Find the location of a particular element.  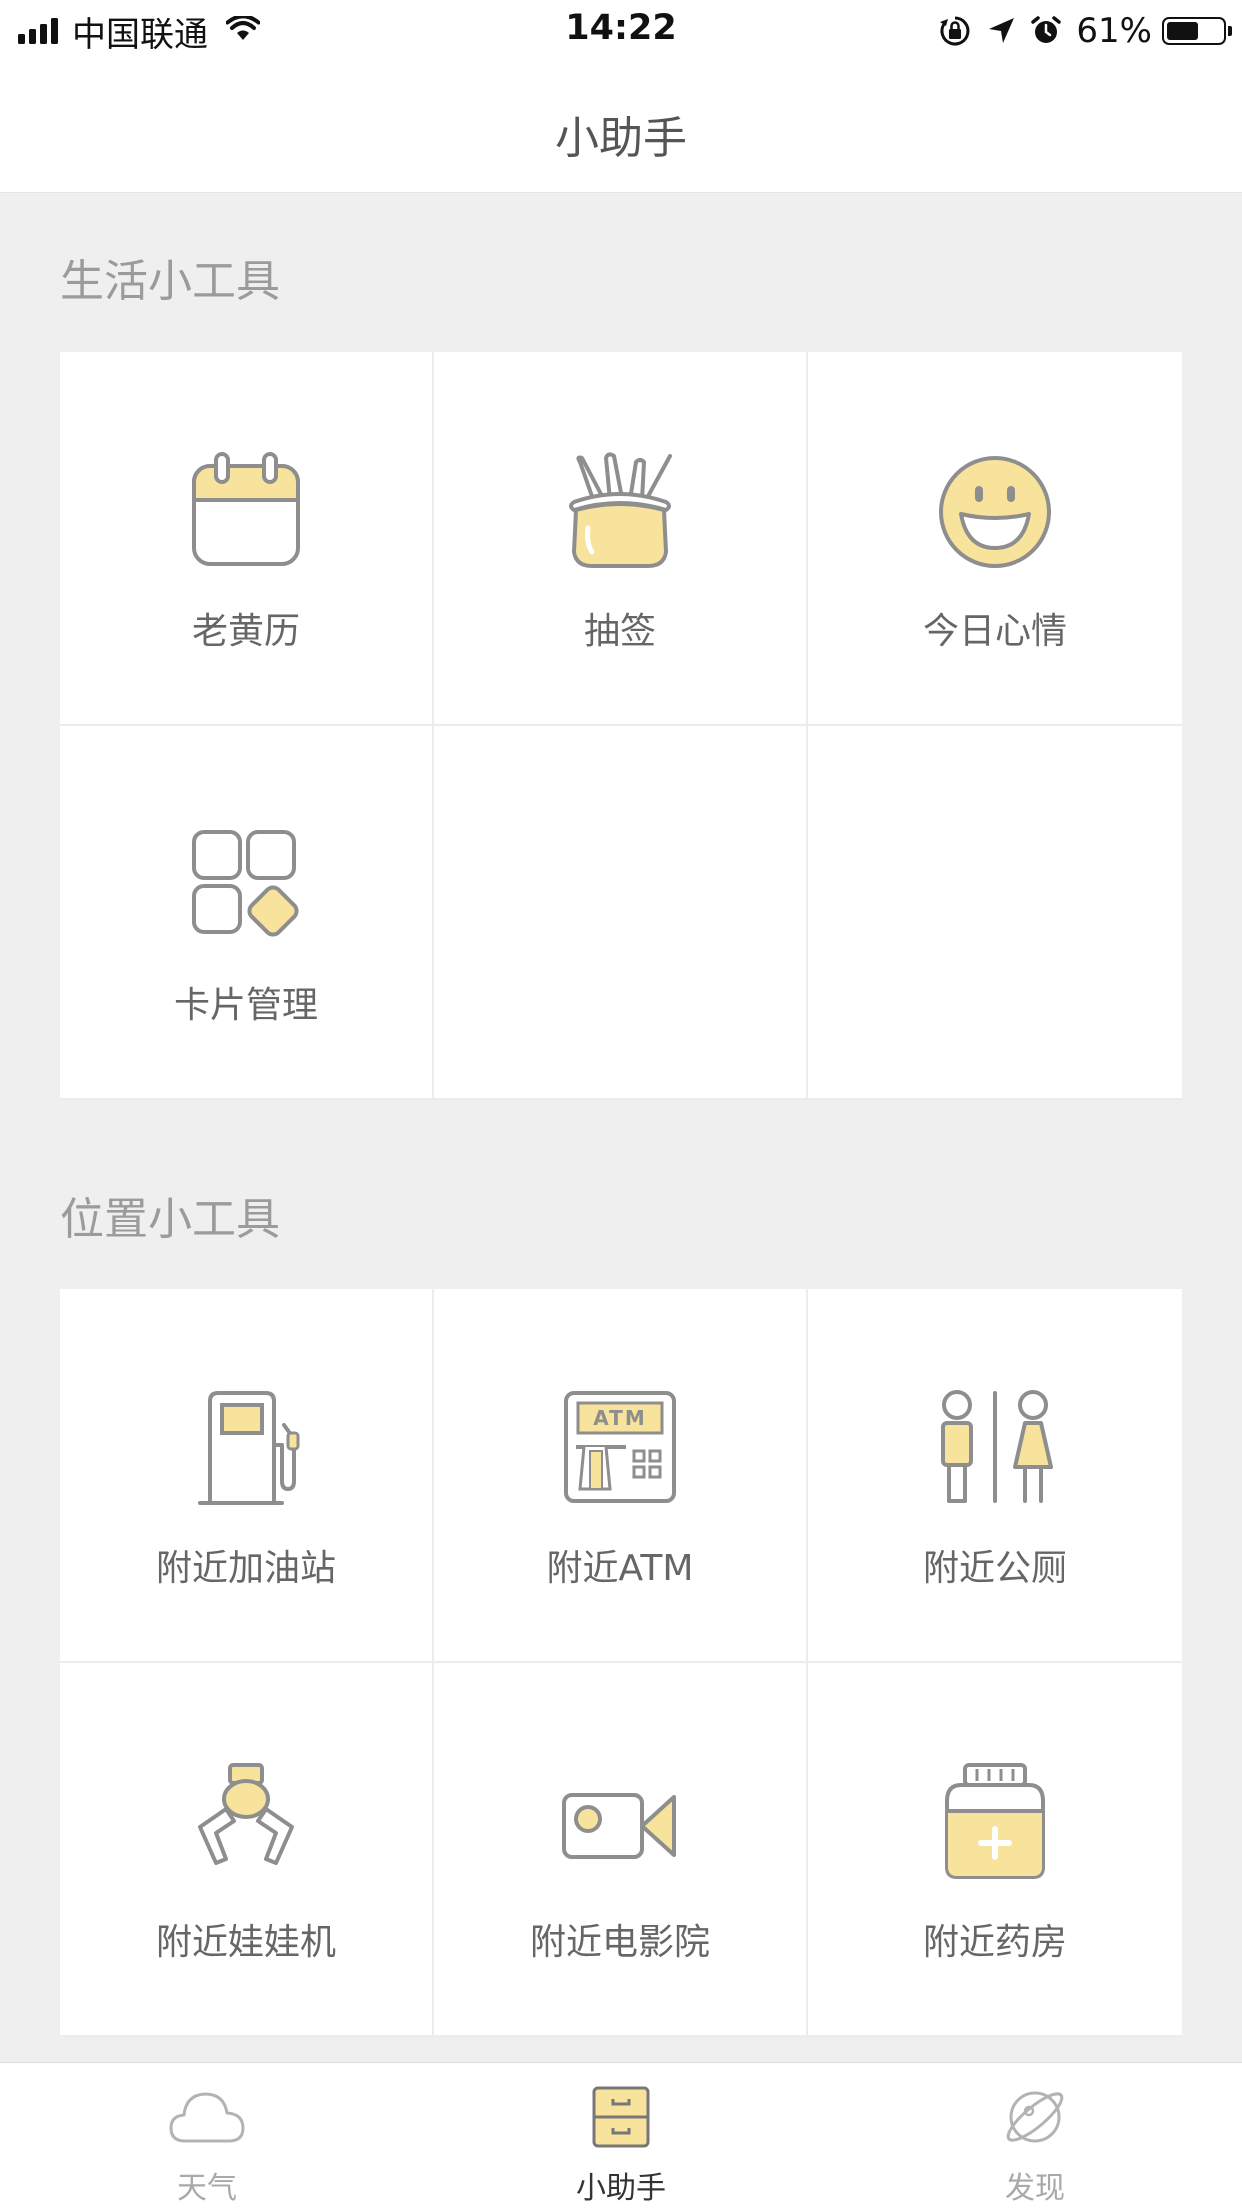

drawer-icon is located at coordinates (621, 2117).